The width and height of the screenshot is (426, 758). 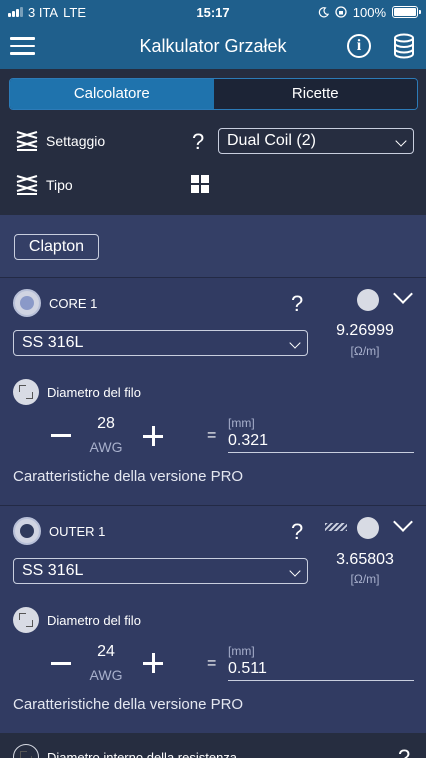 What do you see at coordinates (153, 663) in the screenshot?
I see `outer-awg-plus-button` at bounding box center [153, 663].